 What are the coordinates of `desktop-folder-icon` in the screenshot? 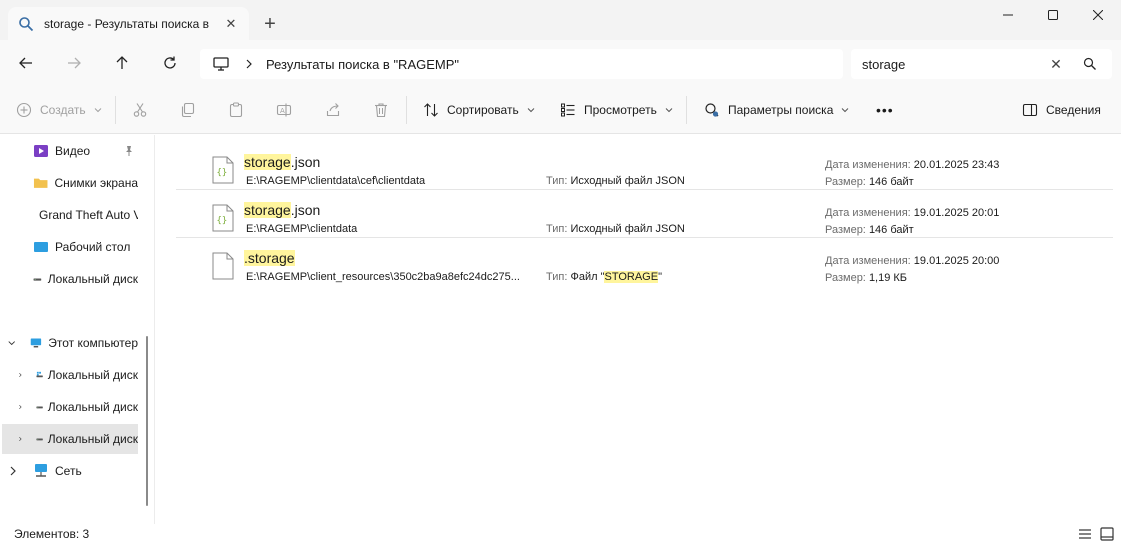 It's located at (41, 247).